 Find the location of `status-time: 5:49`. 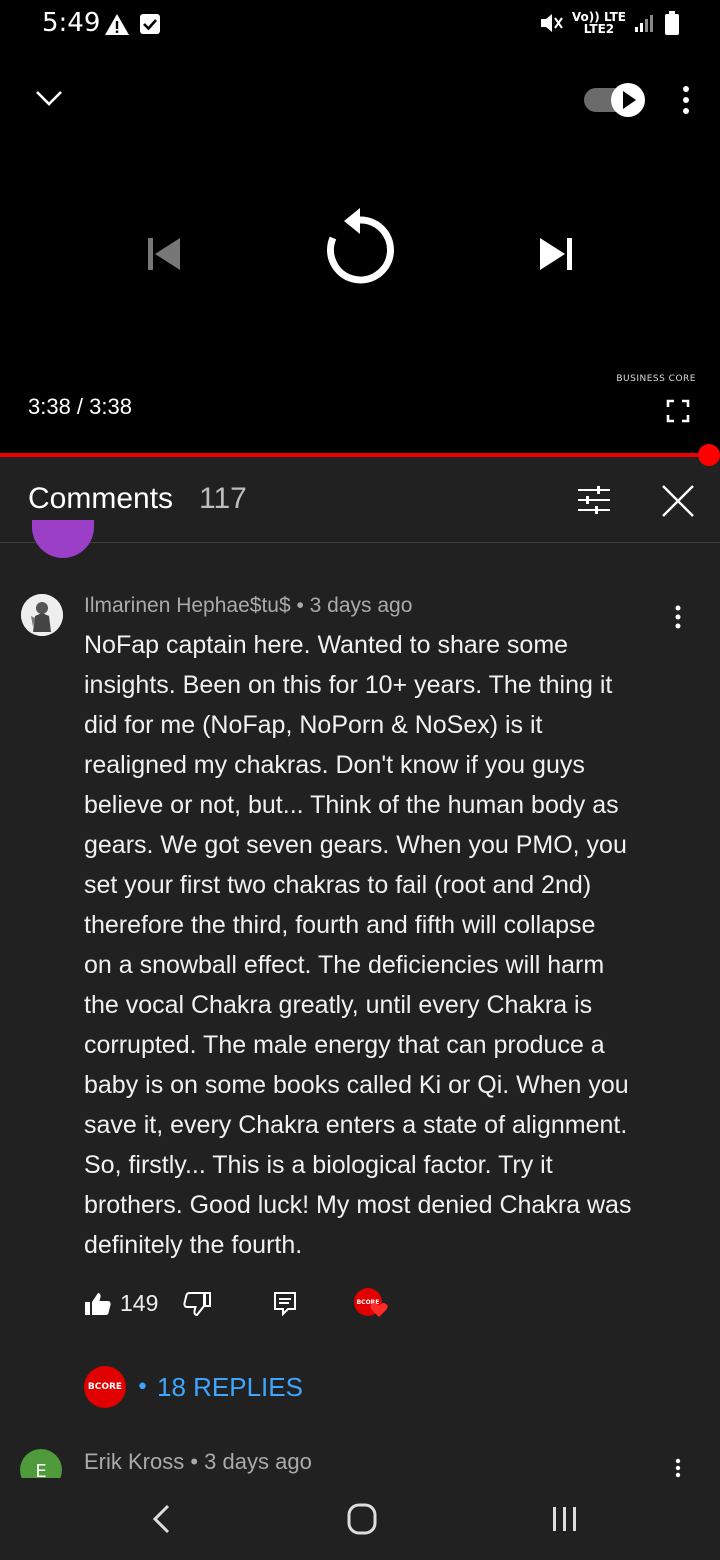

status-time: 5:49 is located at coordinates (71, 23).